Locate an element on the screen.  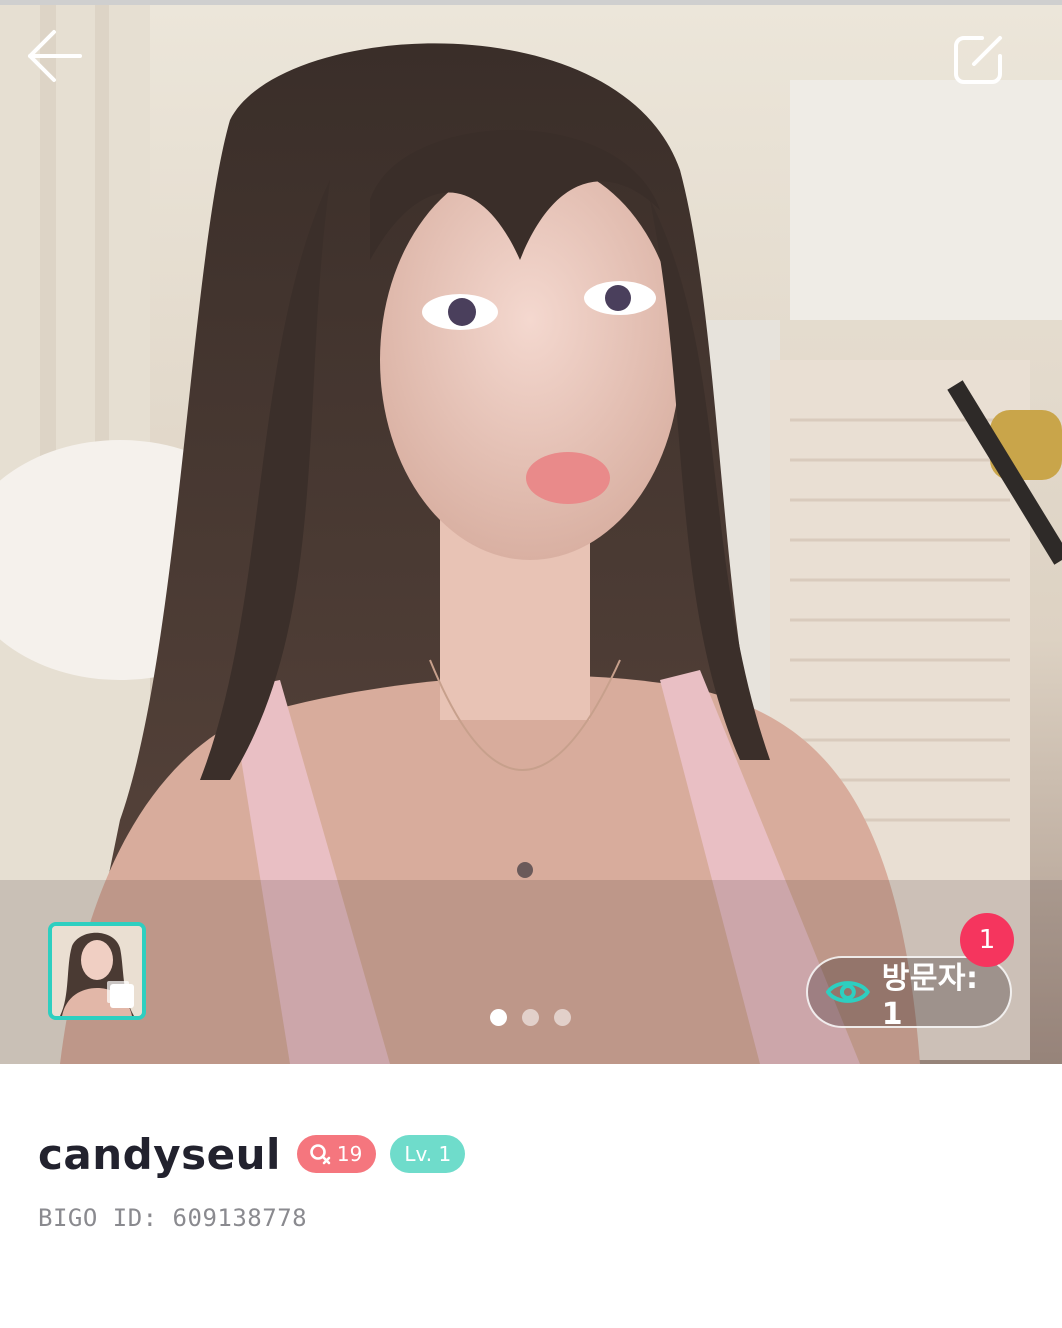
bigo-id: BIGO ID: 609138778 is located at coordinates (173, 1218).